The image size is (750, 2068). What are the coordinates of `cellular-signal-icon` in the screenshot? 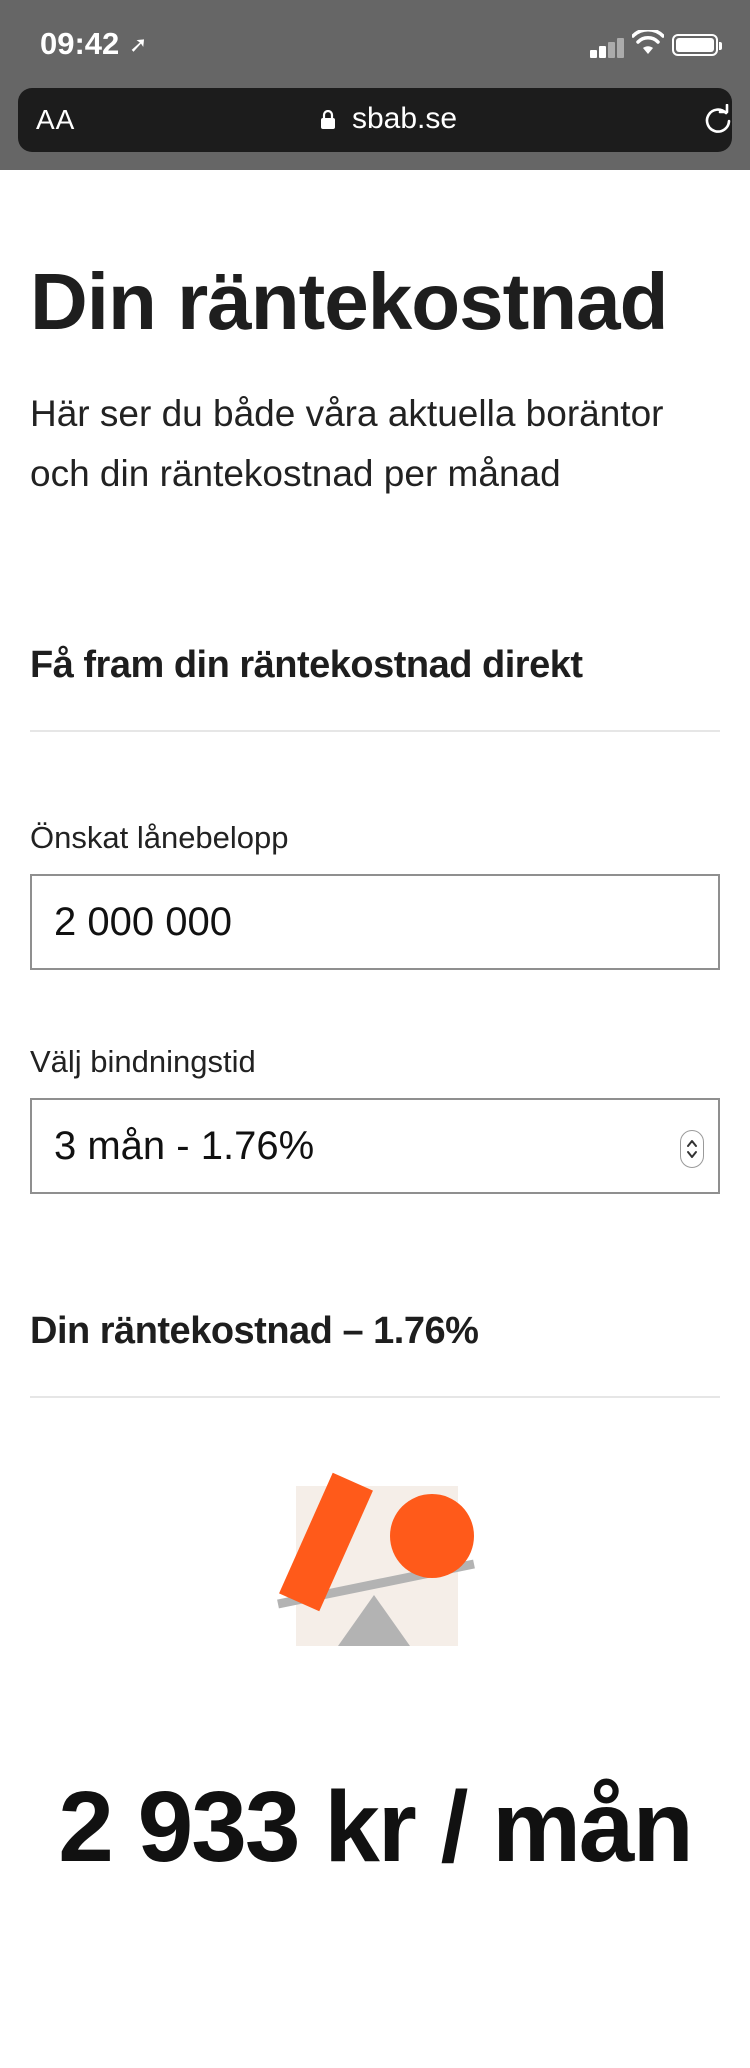 It's located at (608, 47).